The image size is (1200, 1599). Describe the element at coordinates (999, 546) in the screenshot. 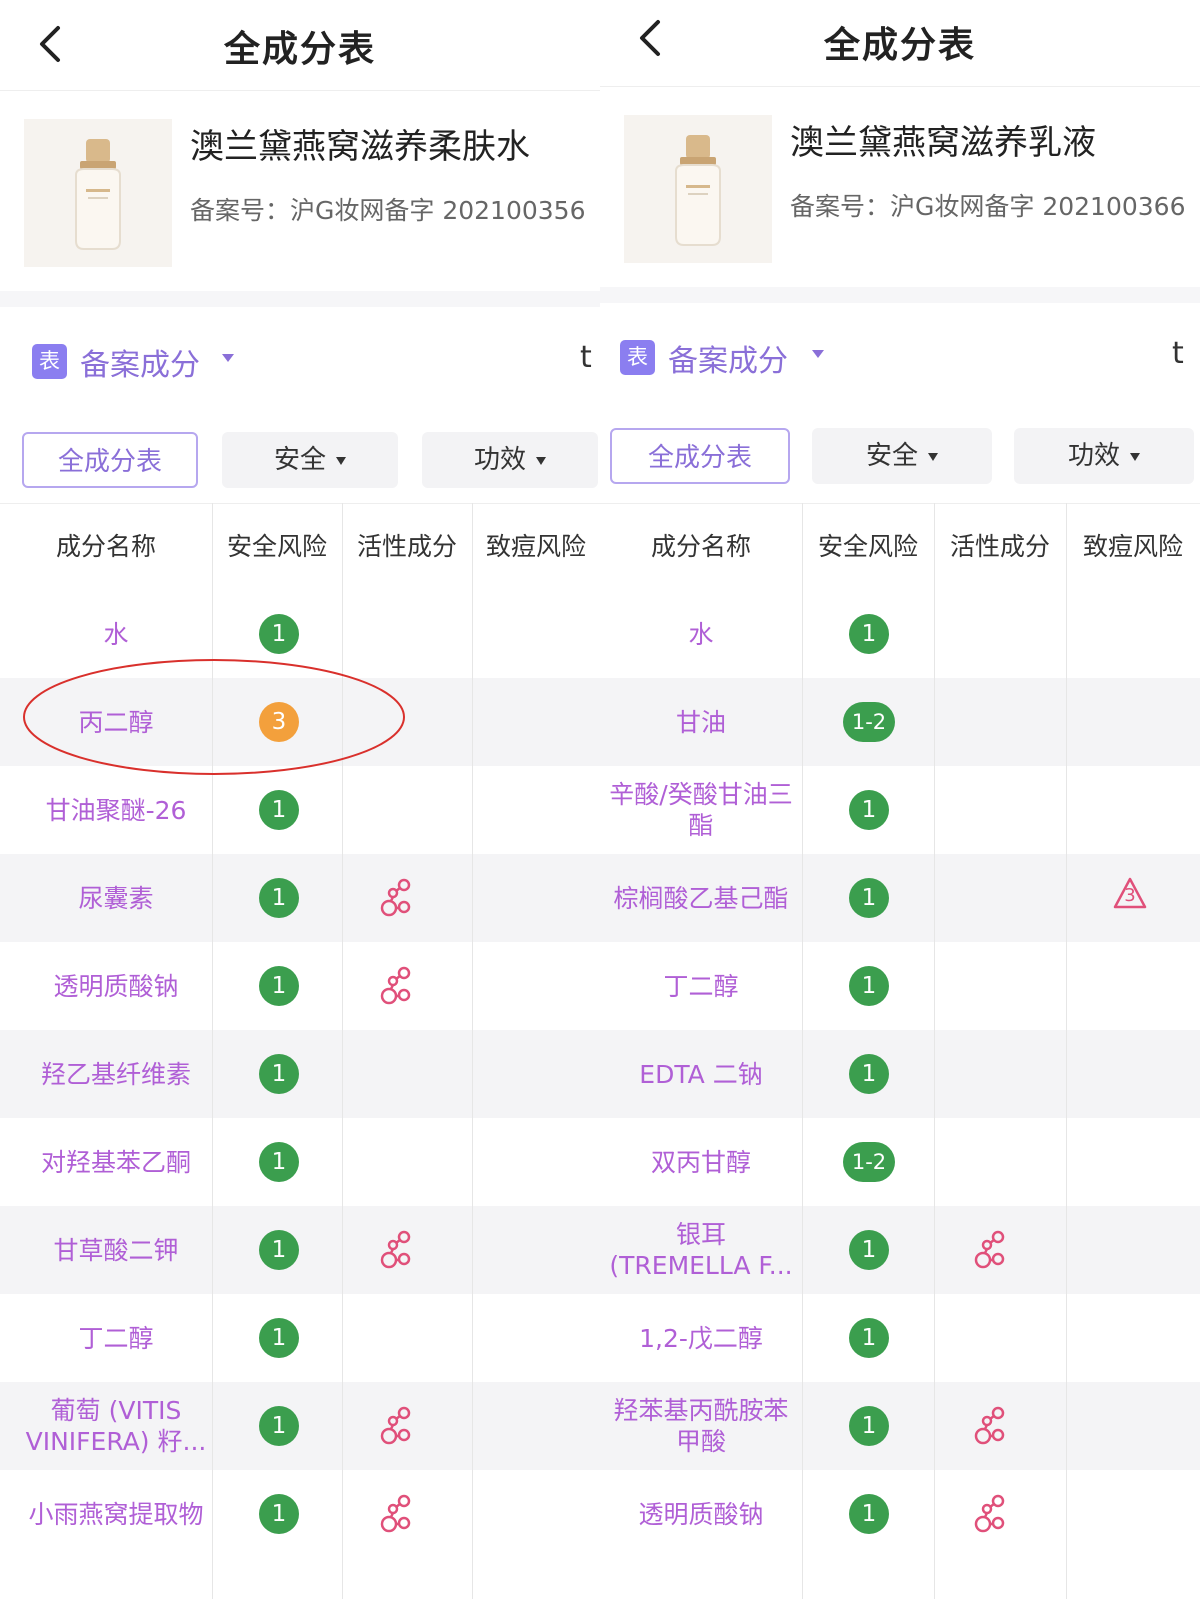

I see `column-active-ingredient: 活性成分` at that location.